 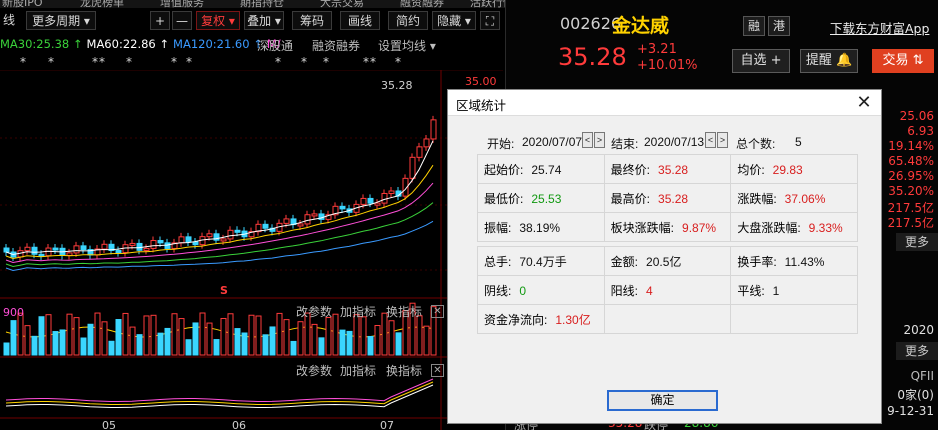 I want to click on ok-button: 确定, so click(x=662, y=400).